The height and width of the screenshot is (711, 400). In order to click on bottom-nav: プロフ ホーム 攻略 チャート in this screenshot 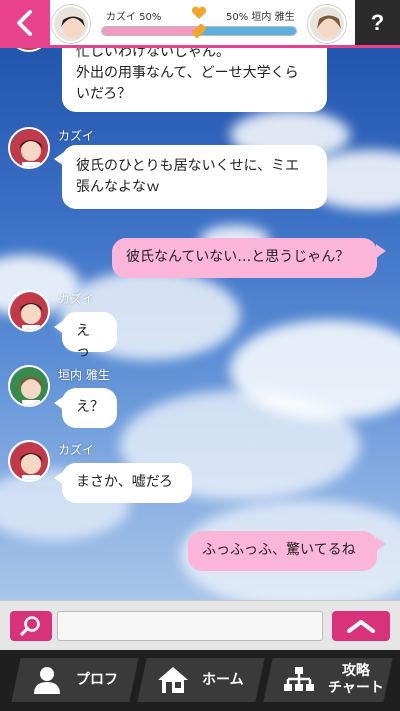, I will do `click(200, 680)`.